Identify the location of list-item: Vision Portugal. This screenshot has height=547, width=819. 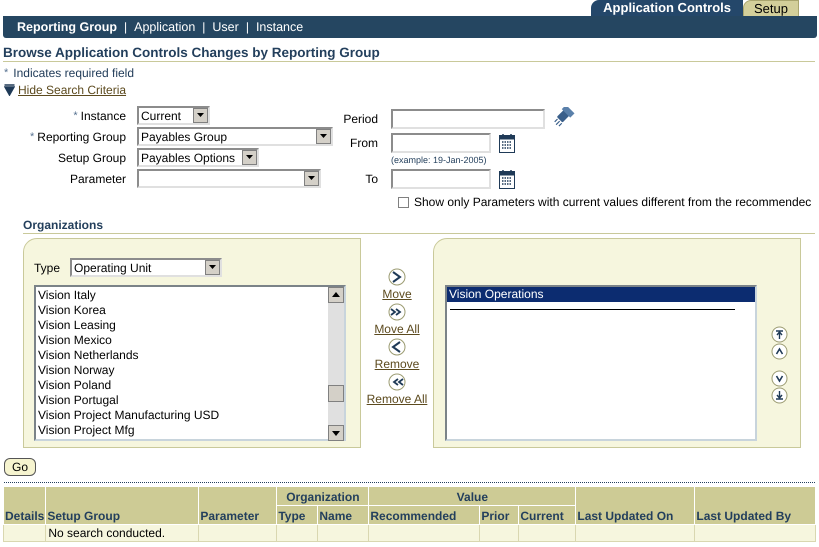
(182, 400).